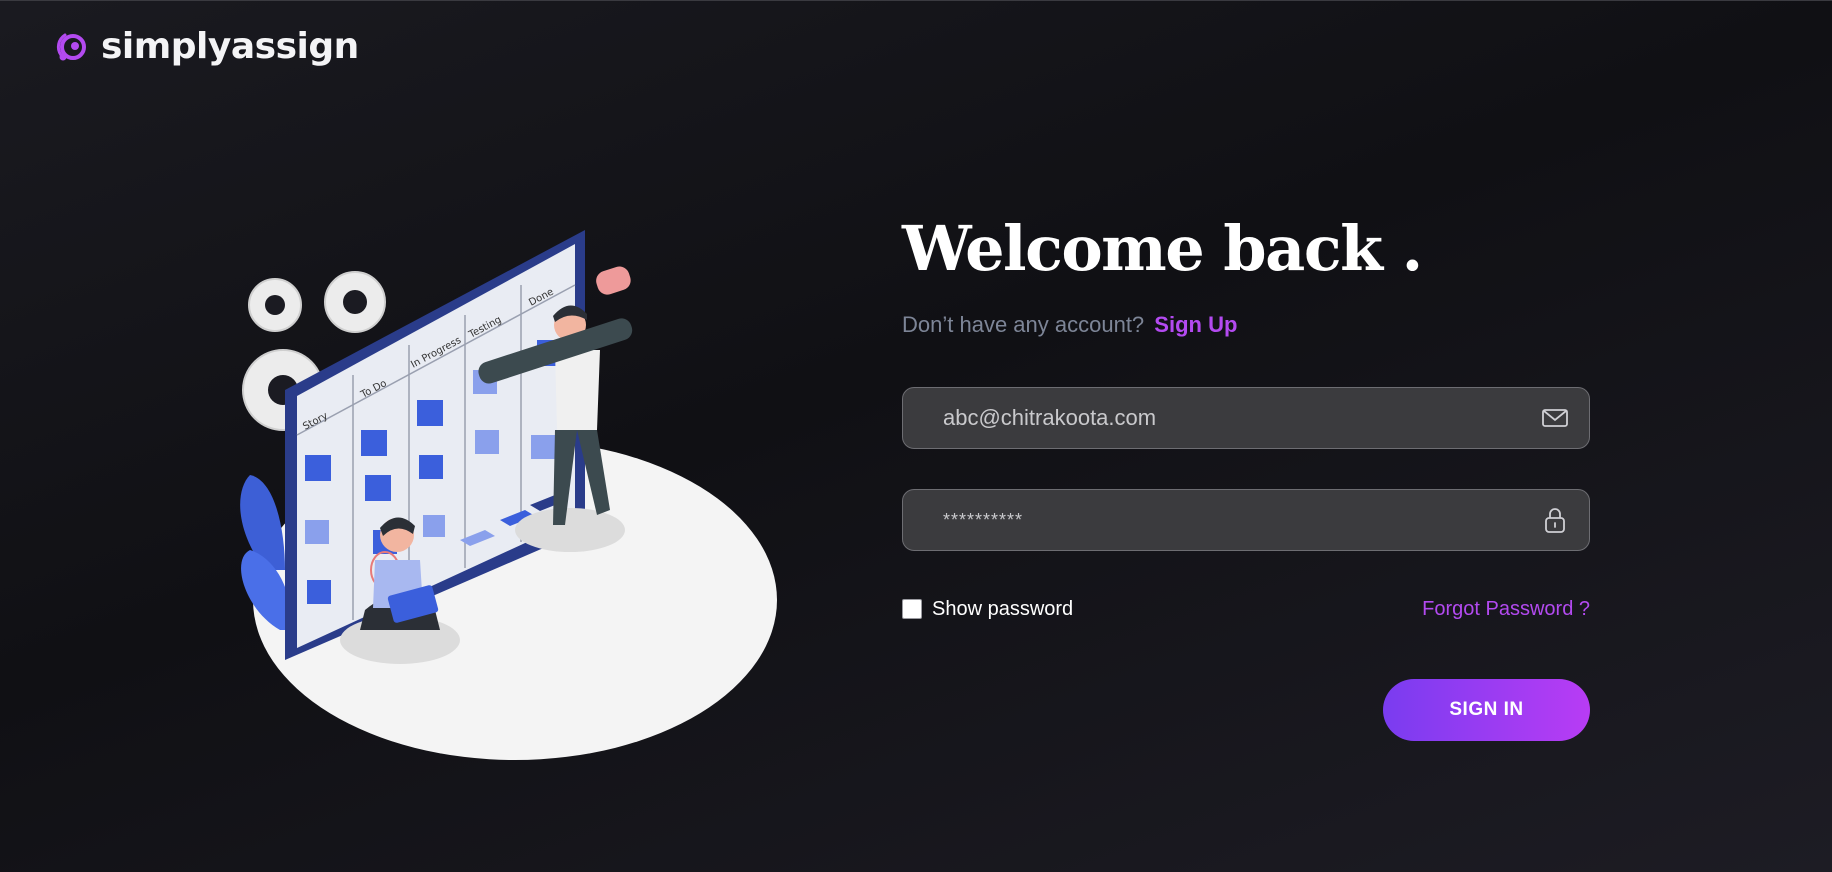  What do you see at coordinates (1162, 248) in the screenshot?
I see `page-title: Welcome back .` at bounding box center [1162, 248].